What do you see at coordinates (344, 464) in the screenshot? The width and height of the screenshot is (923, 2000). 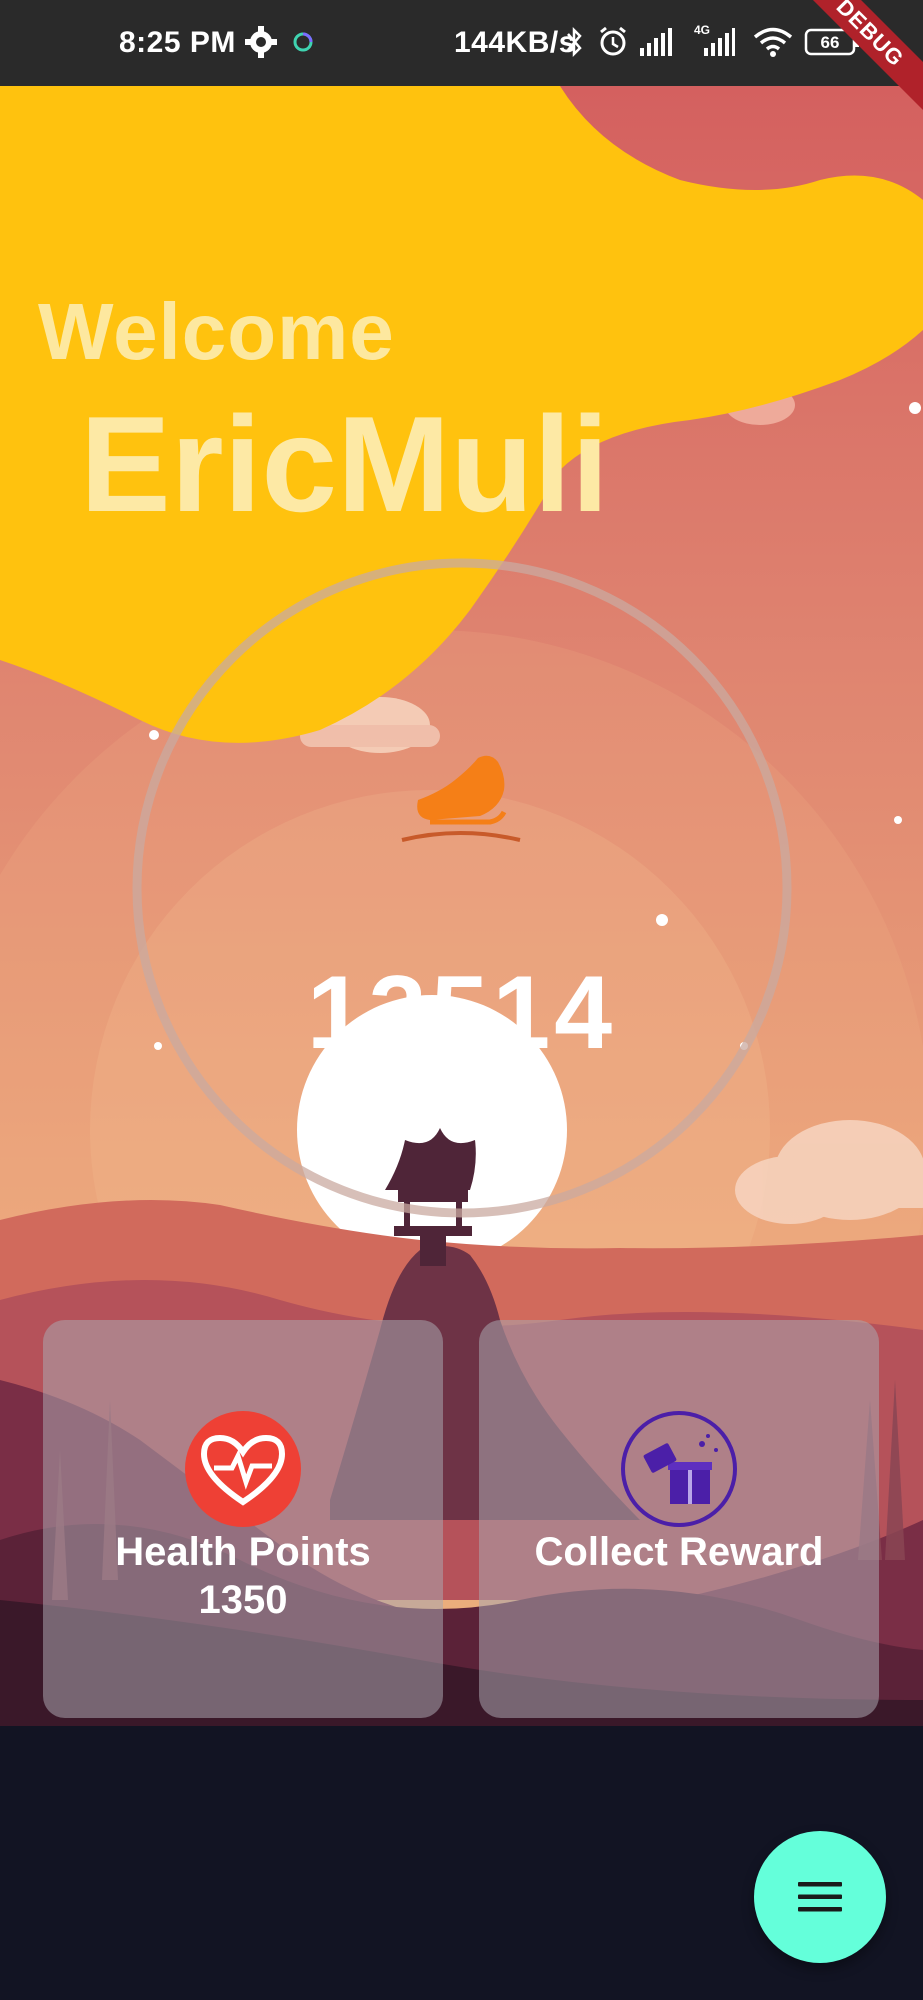 I see `user-name: EricMuli` at bounding box center [344, 464].